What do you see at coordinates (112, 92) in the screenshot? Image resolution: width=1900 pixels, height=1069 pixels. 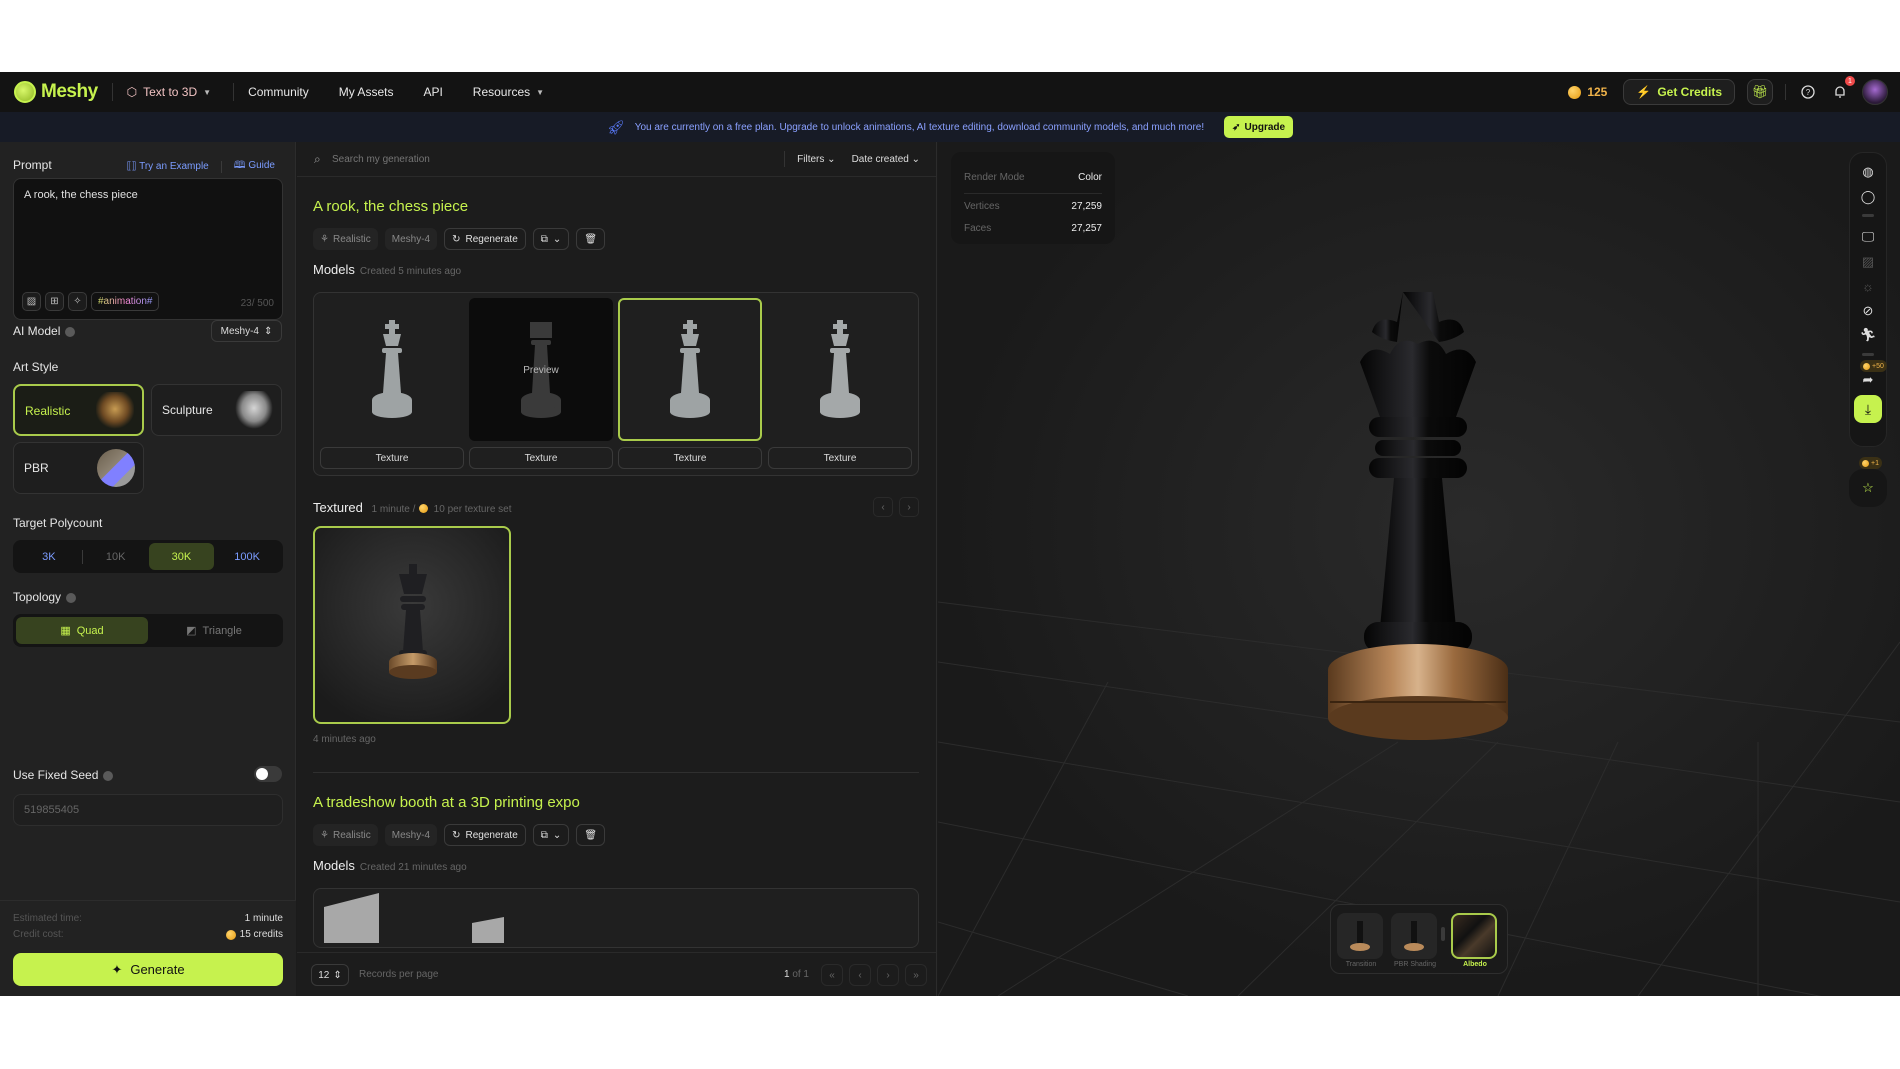 I see `nav-divider` at bounding box center [112, 92].